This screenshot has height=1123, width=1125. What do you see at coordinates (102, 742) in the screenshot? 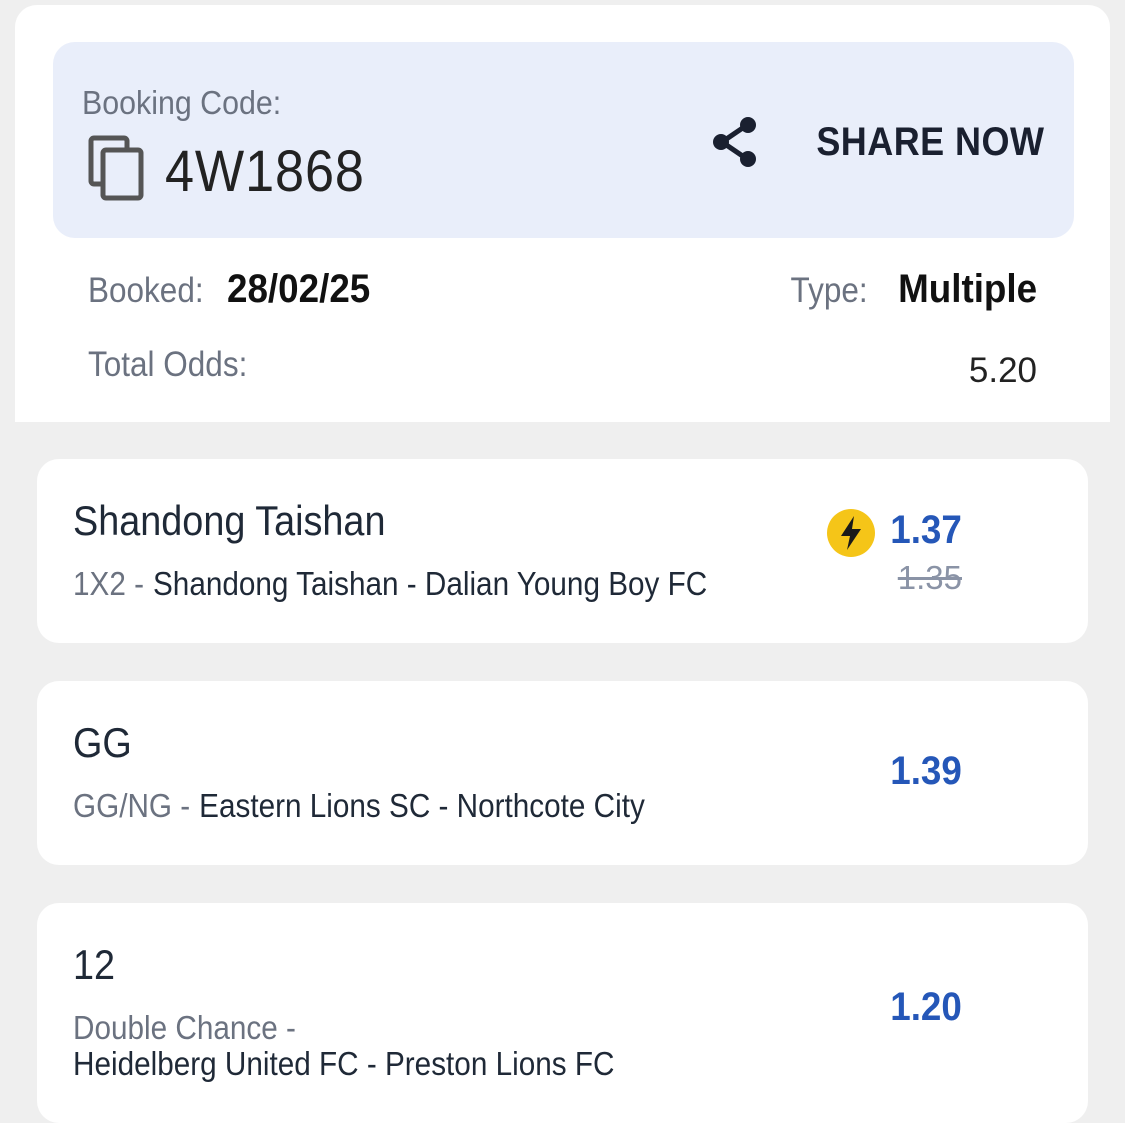
I see `selection-title: GG` at bounding box center [102, 742].